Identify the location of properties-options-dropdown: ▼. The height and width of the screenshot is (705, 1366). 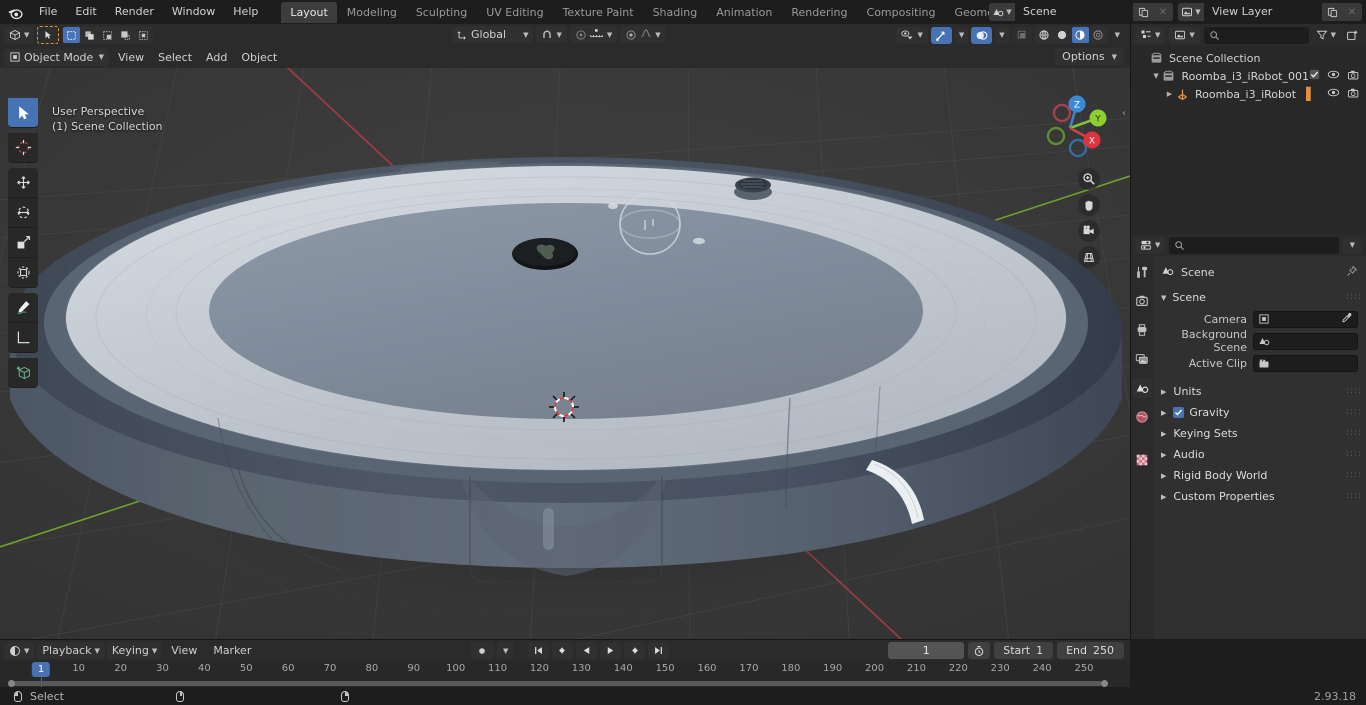
(1352, 245).